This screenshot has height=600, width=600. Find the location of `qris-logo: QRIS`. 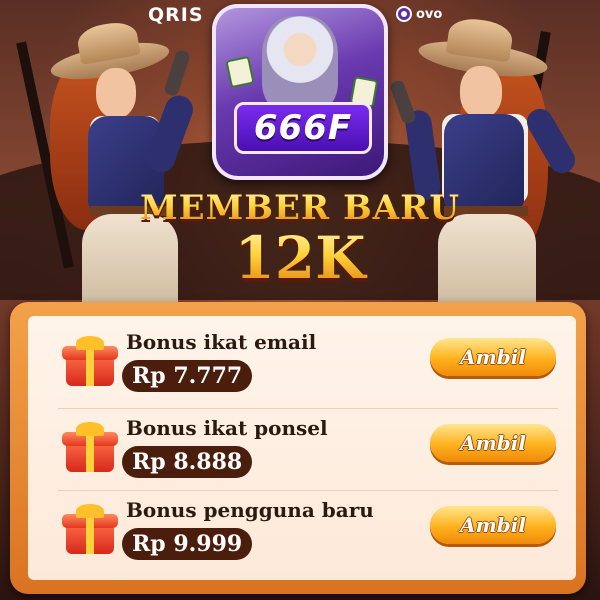

qris-logo: QRIS is located at coordinates (176, 15).